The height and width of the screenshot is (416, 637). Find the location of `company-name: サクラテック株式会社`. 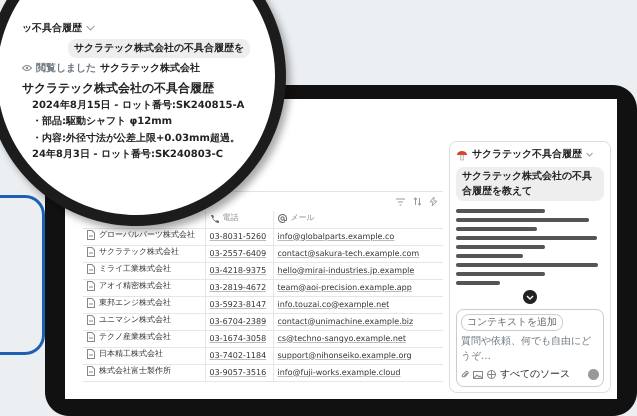

company-name: サクラテック株式会社 is located at coordinates (139, 252).